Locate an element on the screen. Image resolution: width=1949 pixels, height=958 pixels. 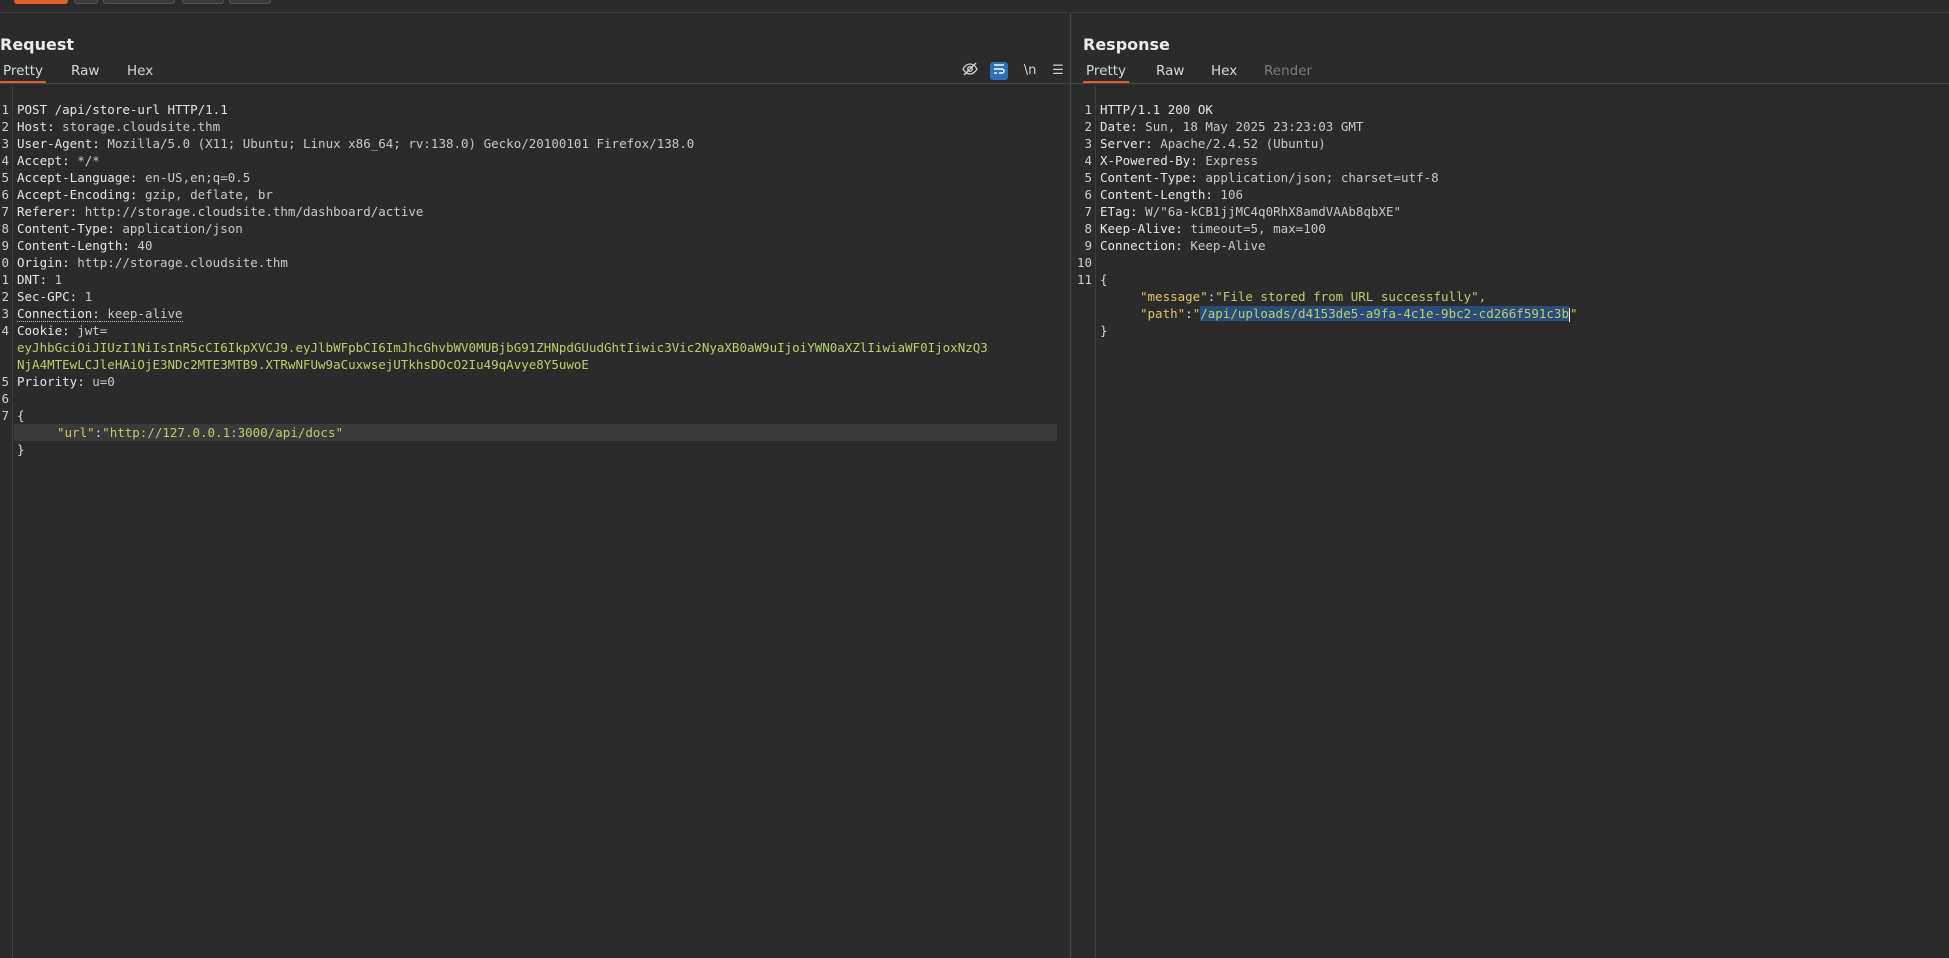
response-line: Keep-Alive: timeout=5, max=100 is located at coordinates (1213, 228).